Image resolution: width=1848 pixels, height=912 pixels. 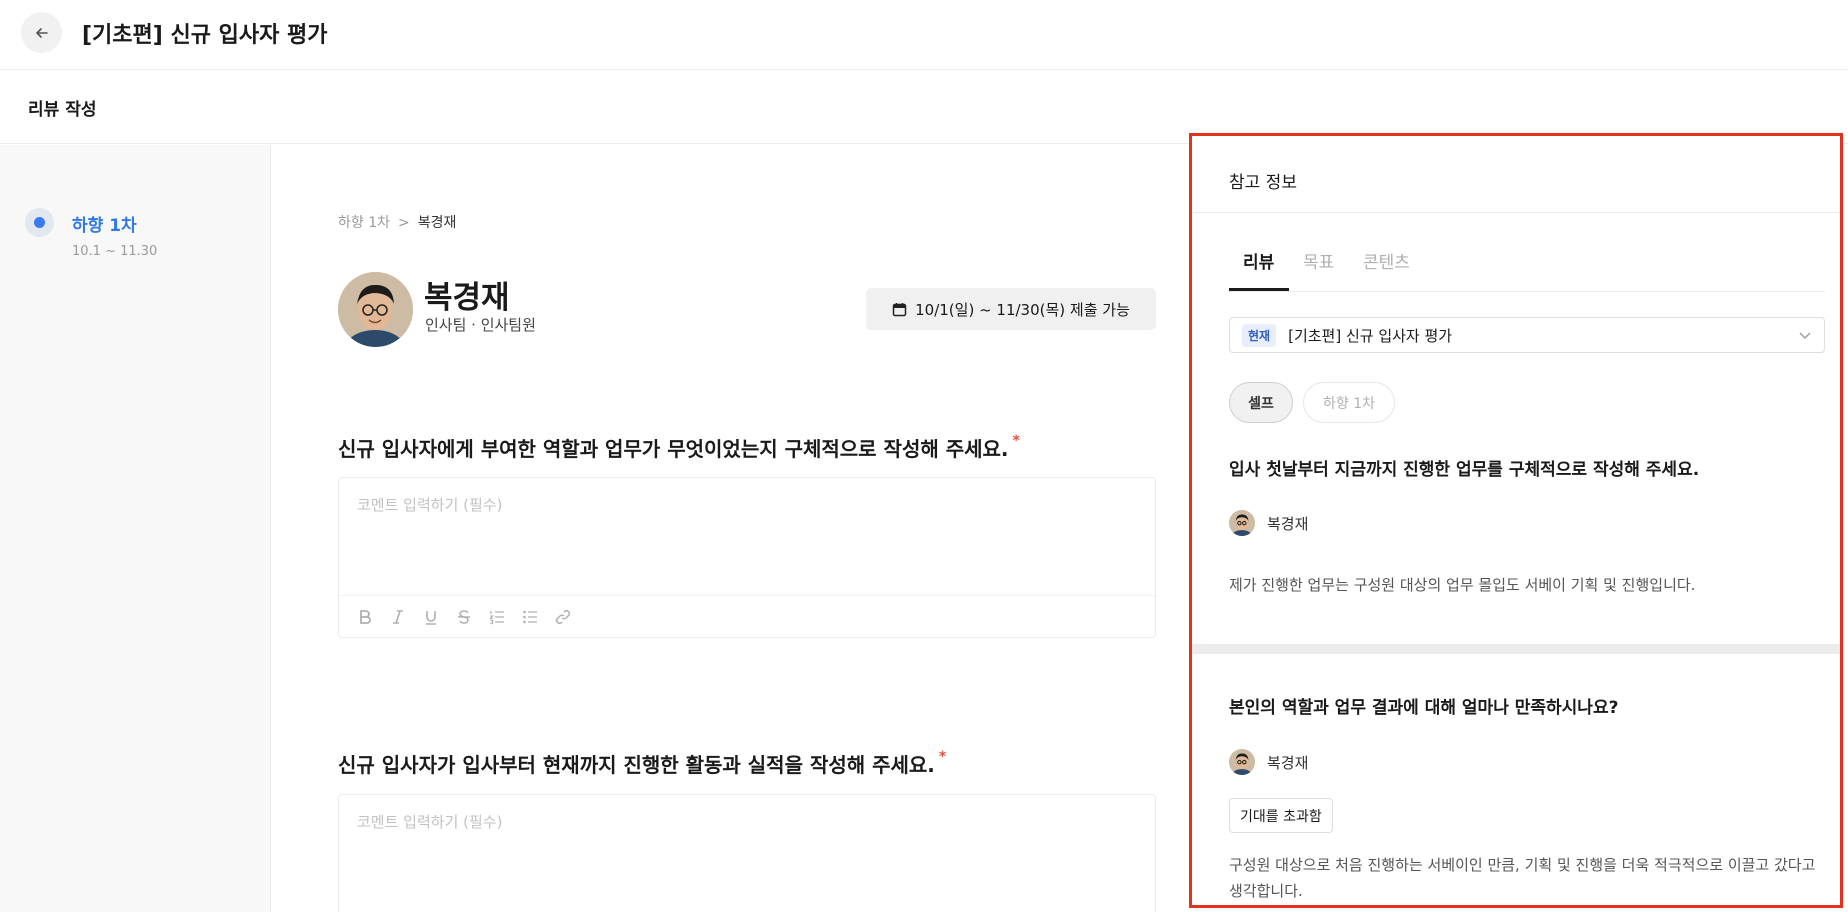 I want to click on reference-header: 참고 정보, so click(x=1516, y=174).